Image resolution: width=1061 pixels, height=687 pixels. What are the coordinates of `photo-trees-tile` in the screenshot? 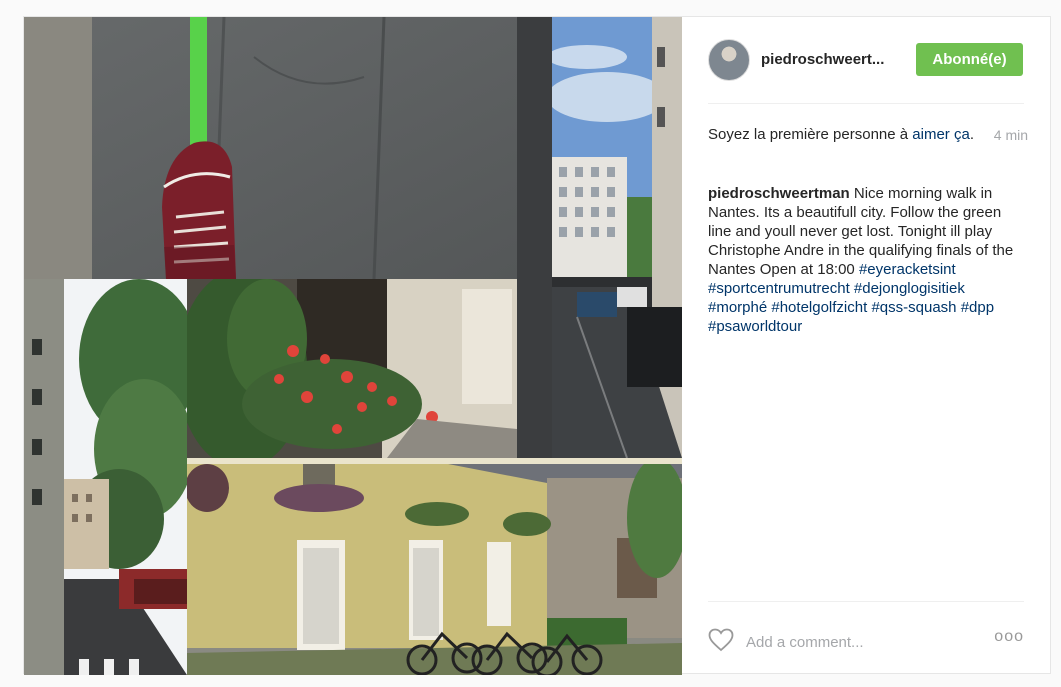 It's located at (105, 477).